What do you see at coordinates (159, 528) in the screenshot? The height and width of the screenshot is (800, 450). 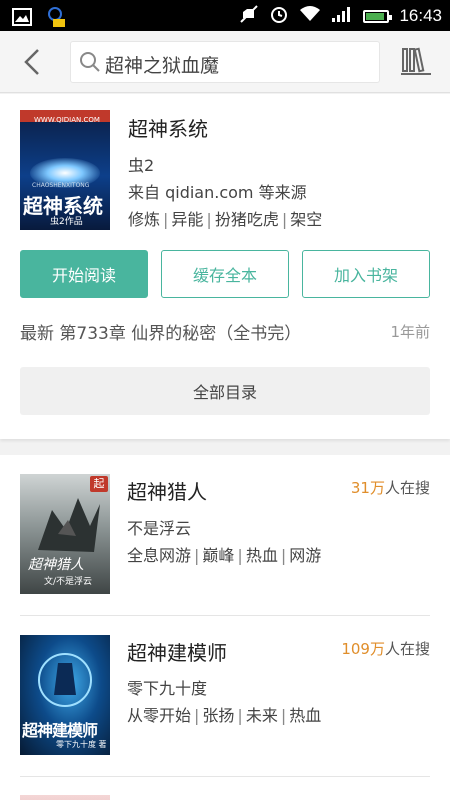 I see `book-author: 不是浮云` at bounding box center [159, 528].